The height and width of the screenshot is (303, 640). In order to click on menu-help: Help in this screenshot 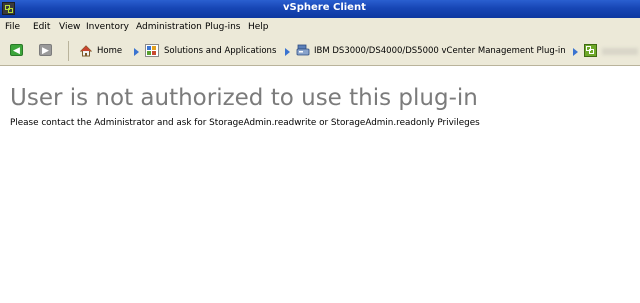, I will do `click(258, 27)`.